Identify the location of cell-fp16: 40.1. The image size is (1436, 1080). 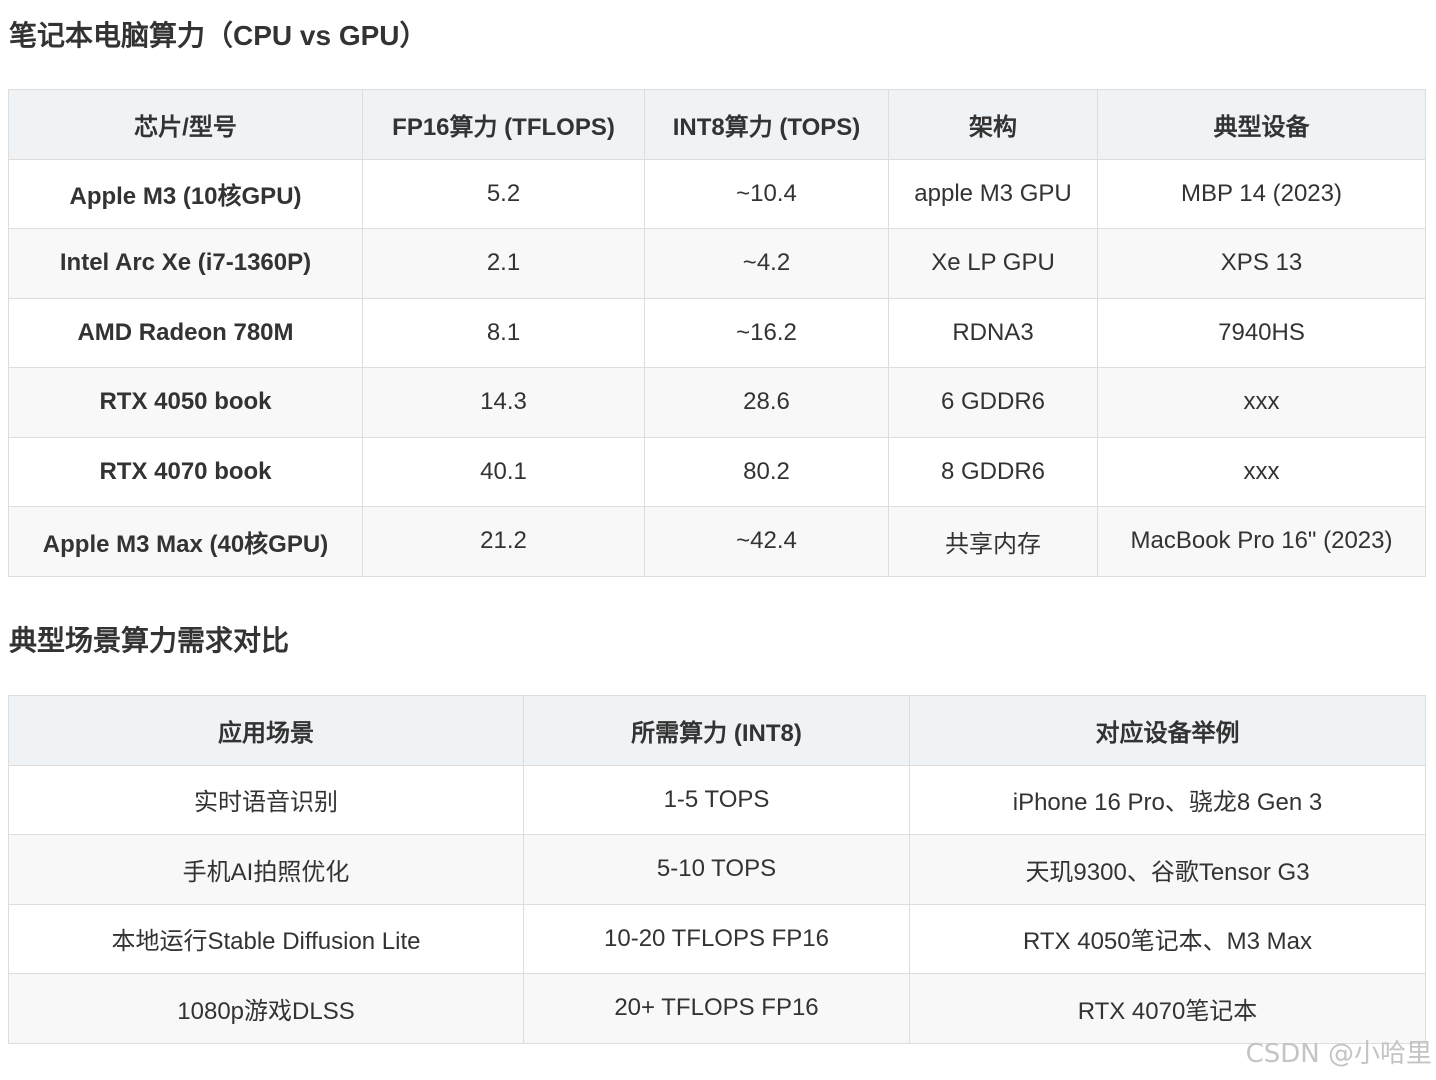
(503, 471).